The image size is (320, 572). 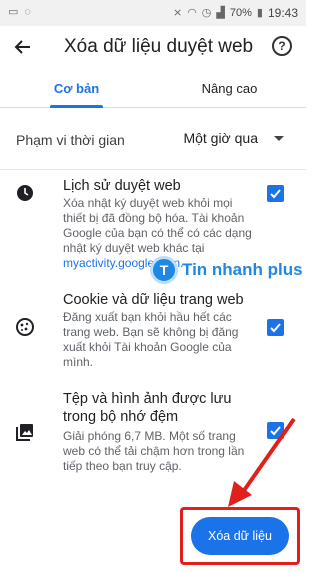 I want to click on clear-data-button: Xóa dữ liệu, so click(x=240, y=536).